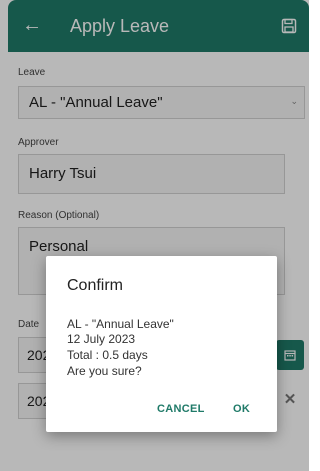 Image resolution: width=320 pixels, height=471 pixels. What do you see at coordinates (181, 409) in the screenshot?
I see `cancel-button: CANCEL` at bounding box center [181, 409].